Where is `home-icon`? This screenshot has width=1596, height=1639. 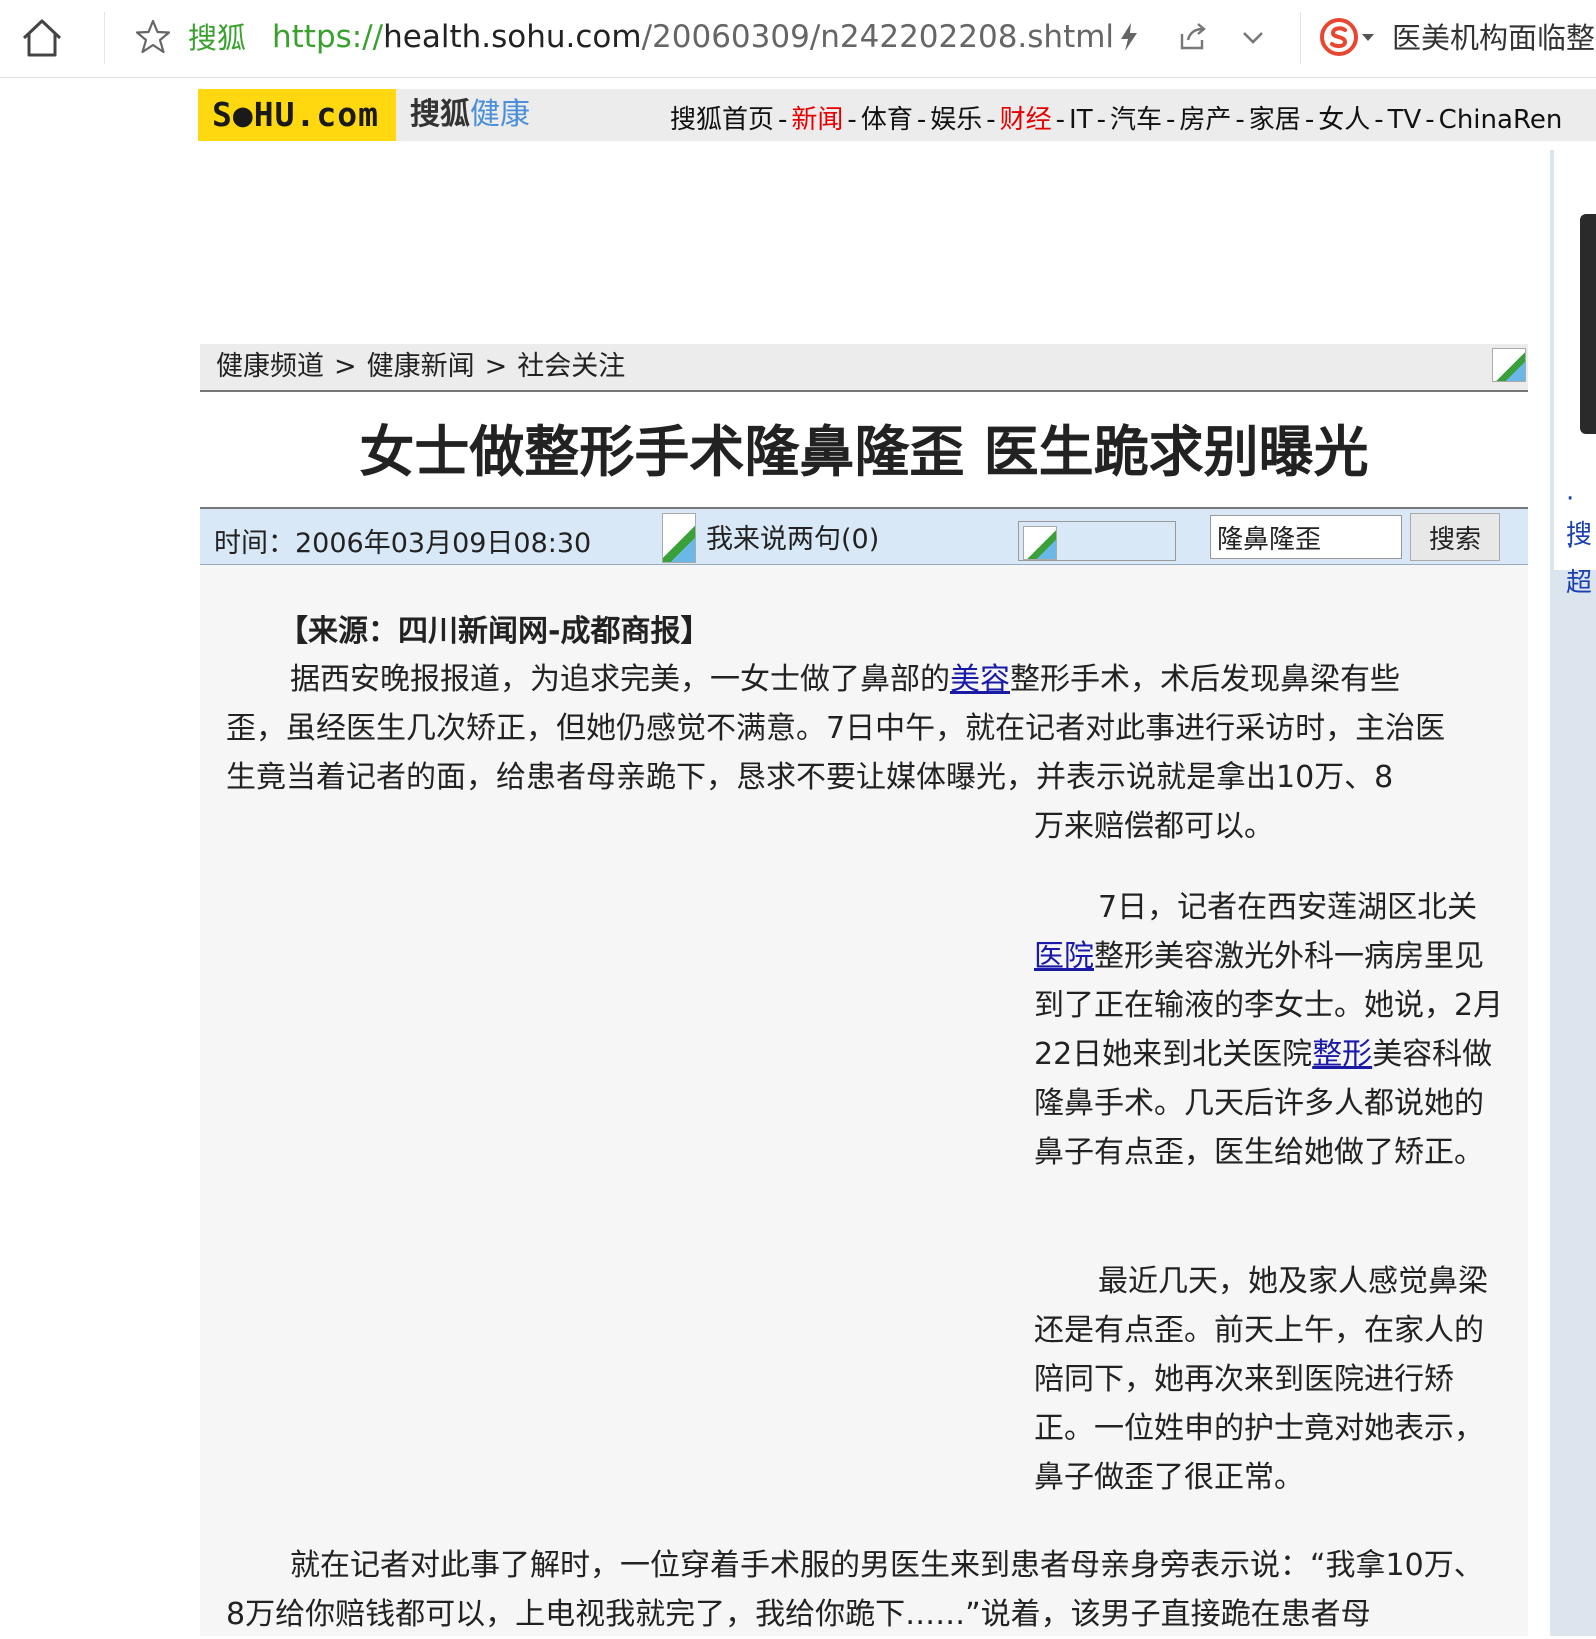 home-icon is located at coordinates (42, 38).